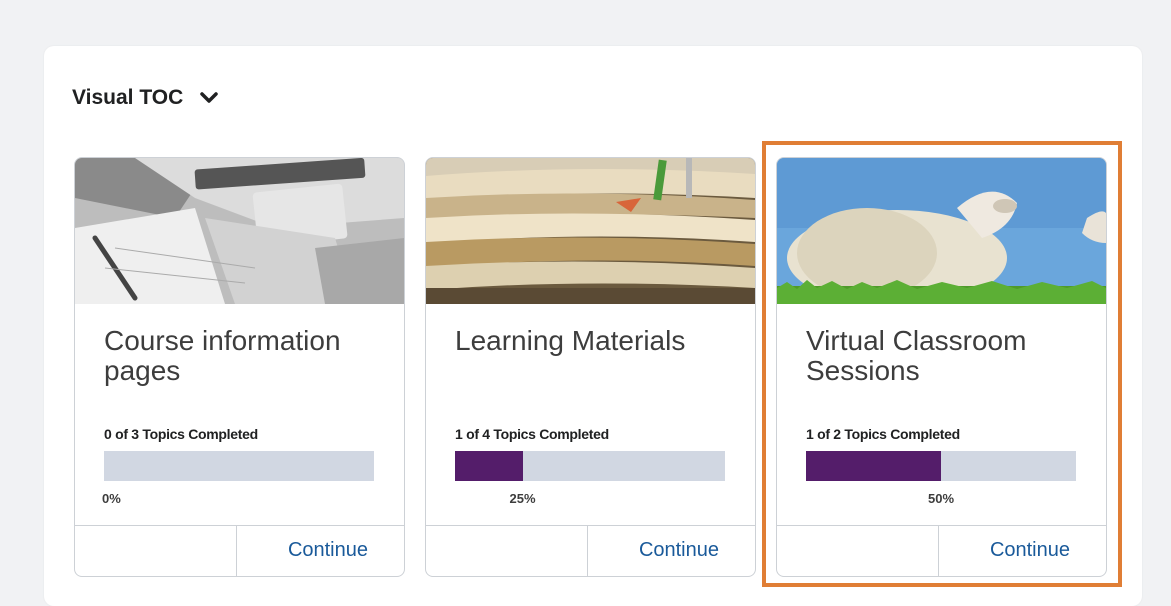 Image resolution: width=1171 pixels, height=606 pixels. Describe the element at coordinates (209, 98) in the screenshot. I see `chevron-down-icon` at that location.